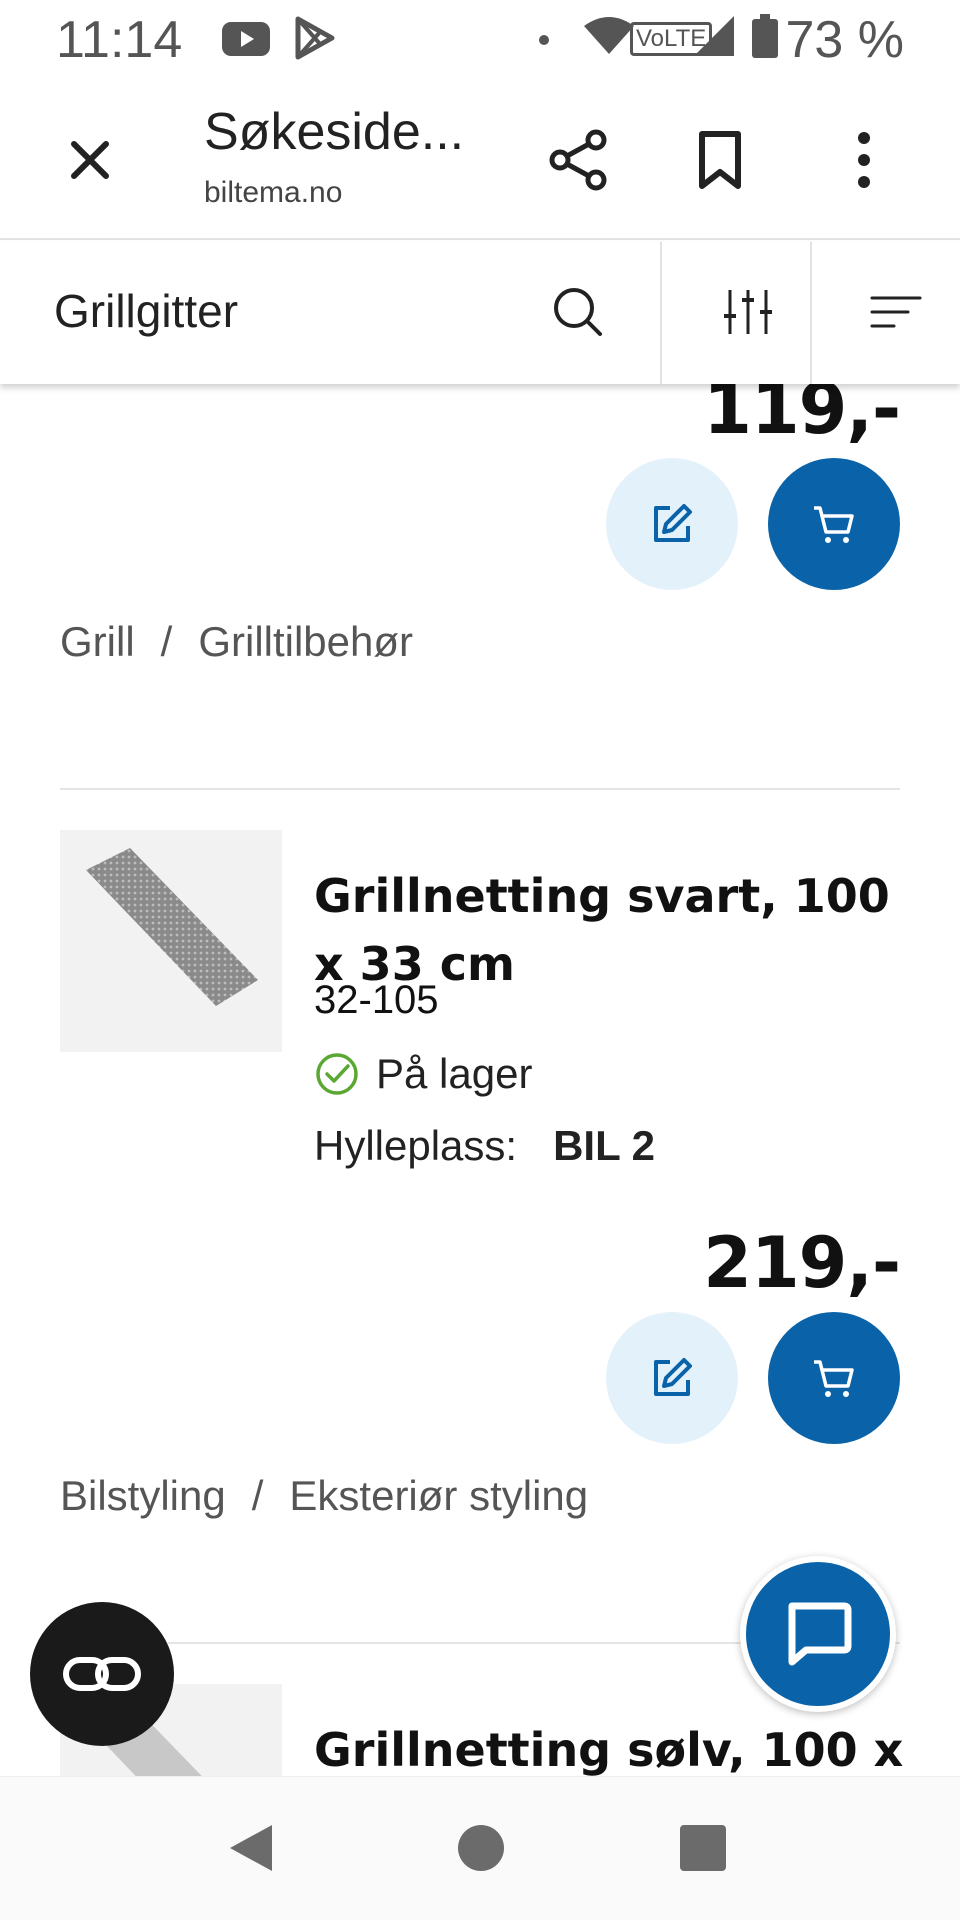 This screenshot has height=1920, width=960. What do you see at coordinates (609, 35) in the screenshot?
I see `wifi-icon` at bounding box center [609, 35].